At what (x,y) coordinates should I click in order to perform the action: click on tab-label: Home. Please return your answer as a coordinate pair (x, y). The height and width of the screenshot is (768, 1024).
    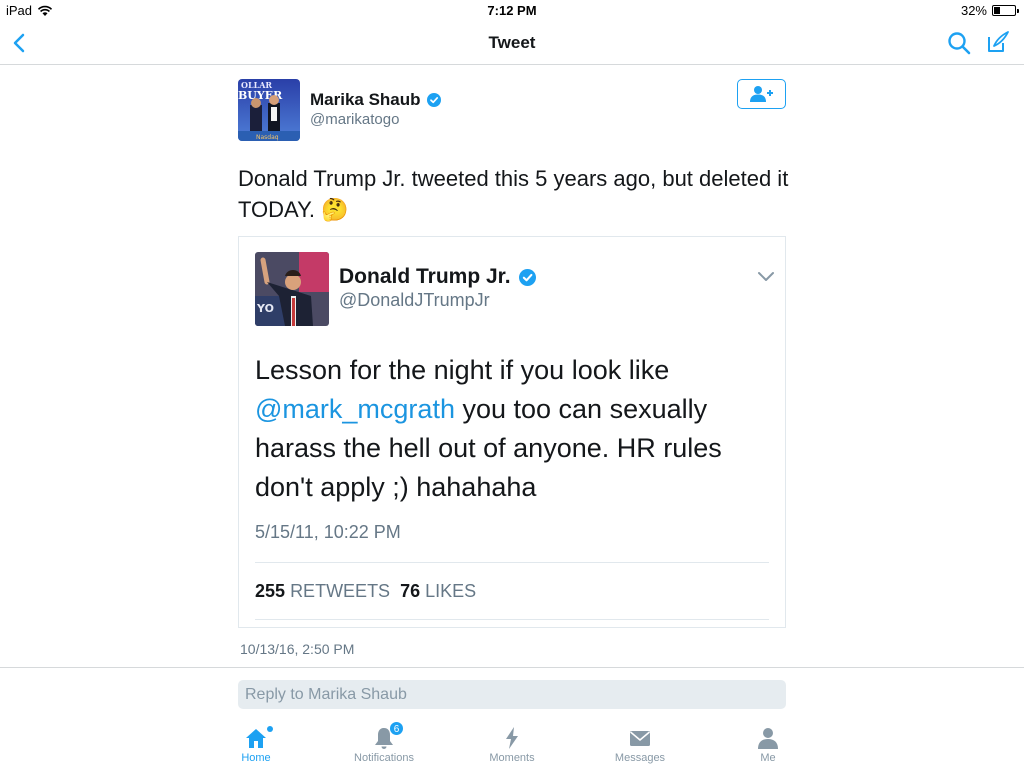
    Looking at the image, I should click on (256, 758).